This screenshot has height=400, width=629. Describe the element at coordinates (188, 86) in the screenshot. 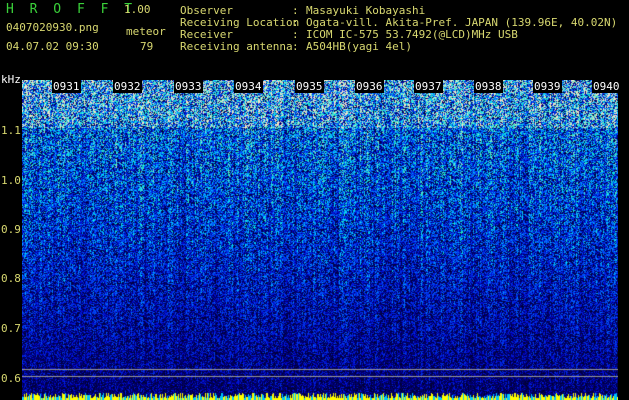

I see `x-tick-label: 0933` at that location.